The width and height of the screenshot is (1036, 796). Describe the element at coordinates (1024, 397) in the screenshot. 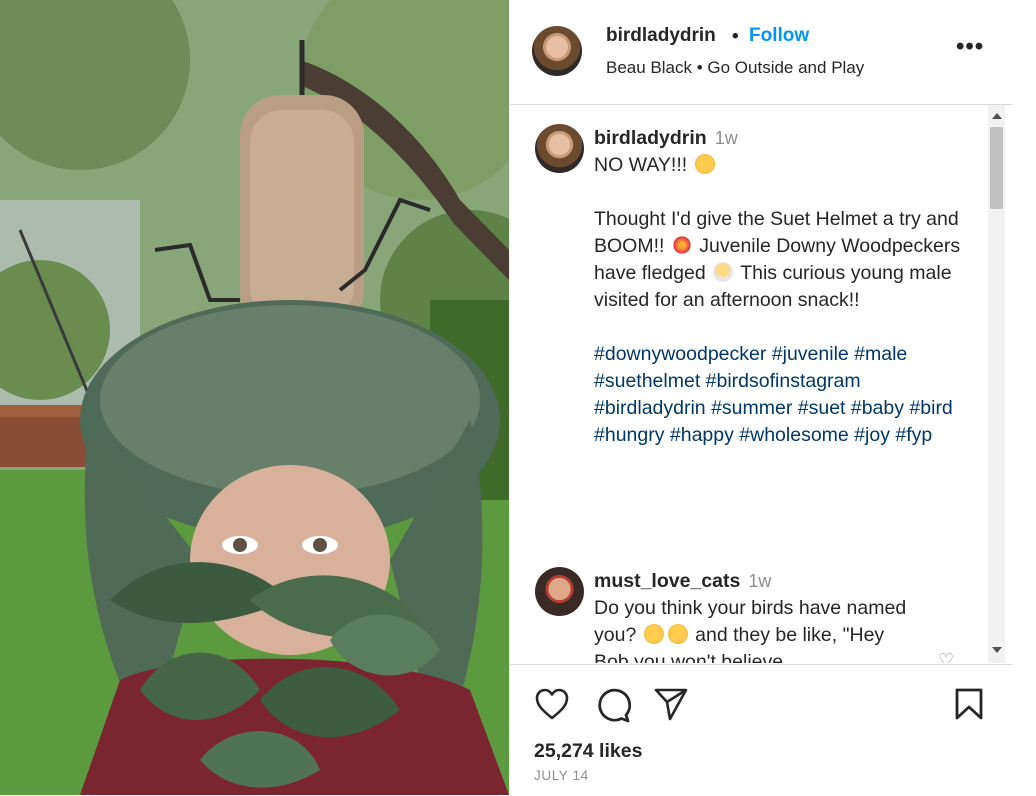

I see `page-margin` at that location.